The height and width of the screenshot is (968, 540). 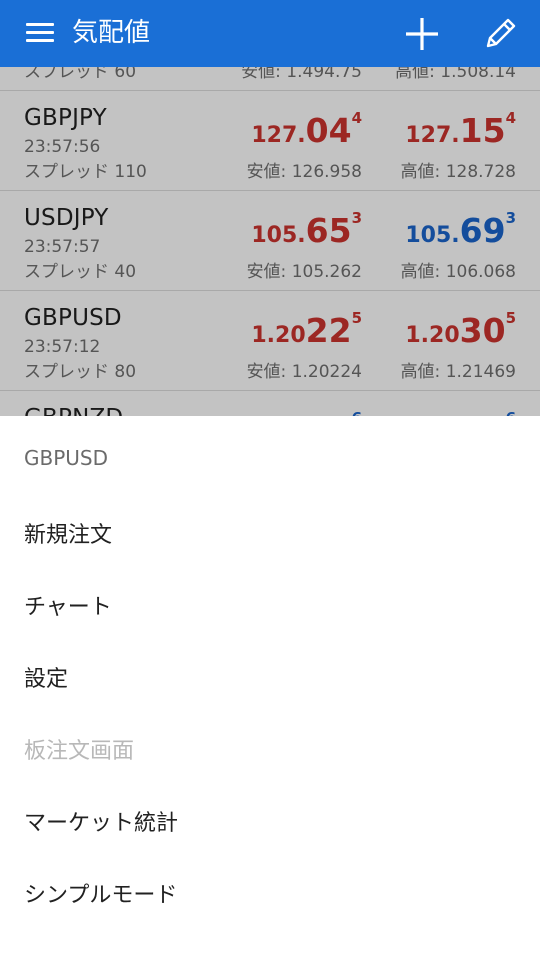 I want to click on pencil-icon, so click(x=501, y=33).